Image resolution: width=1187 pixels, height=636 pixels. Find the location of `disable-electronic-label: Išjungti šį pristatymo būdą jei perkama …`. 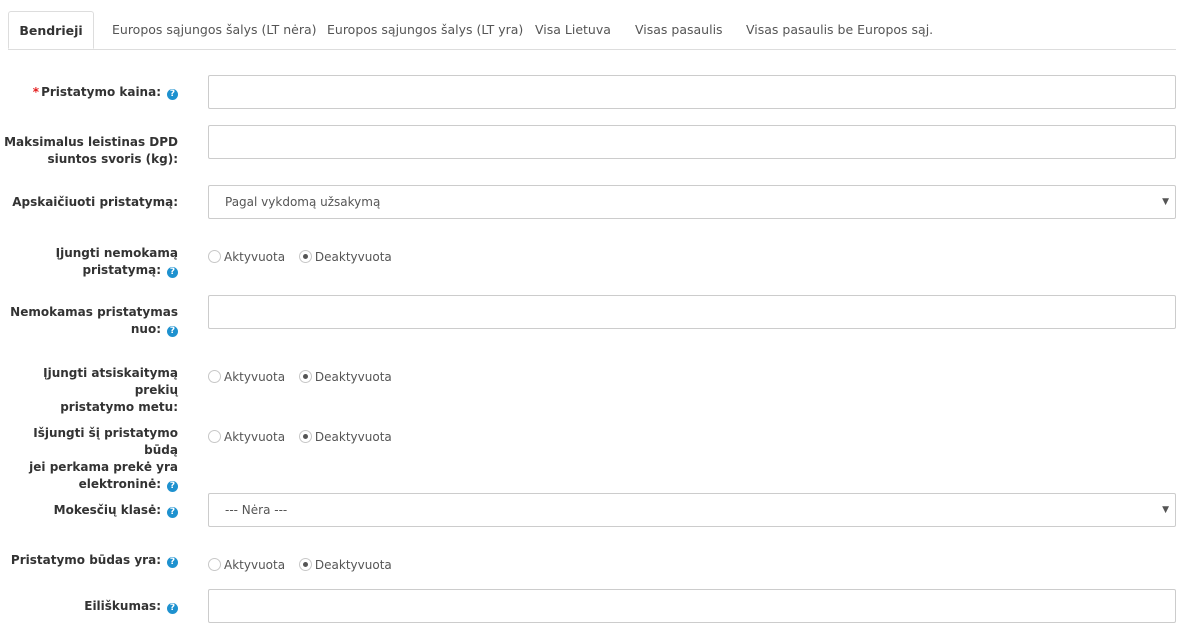

disable-electronic-label: Išjungti šį pristatymo būdą jei perkama … is located at coordinates (89, 459).